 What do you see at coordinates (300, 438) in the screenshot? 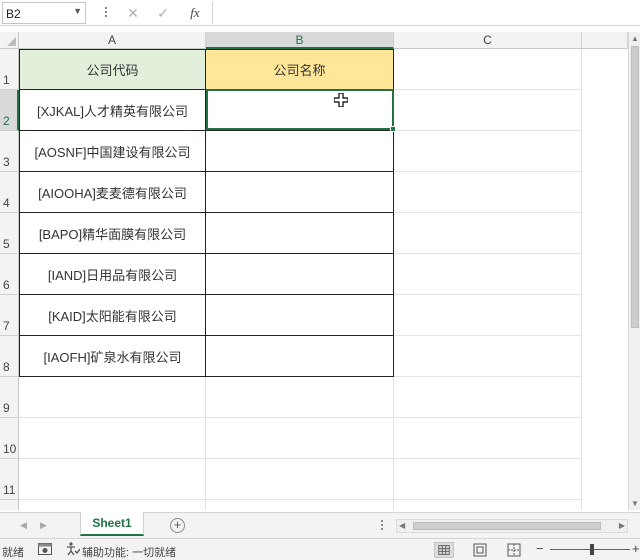
I see `cell-b10` at bounding box center [300, 438].